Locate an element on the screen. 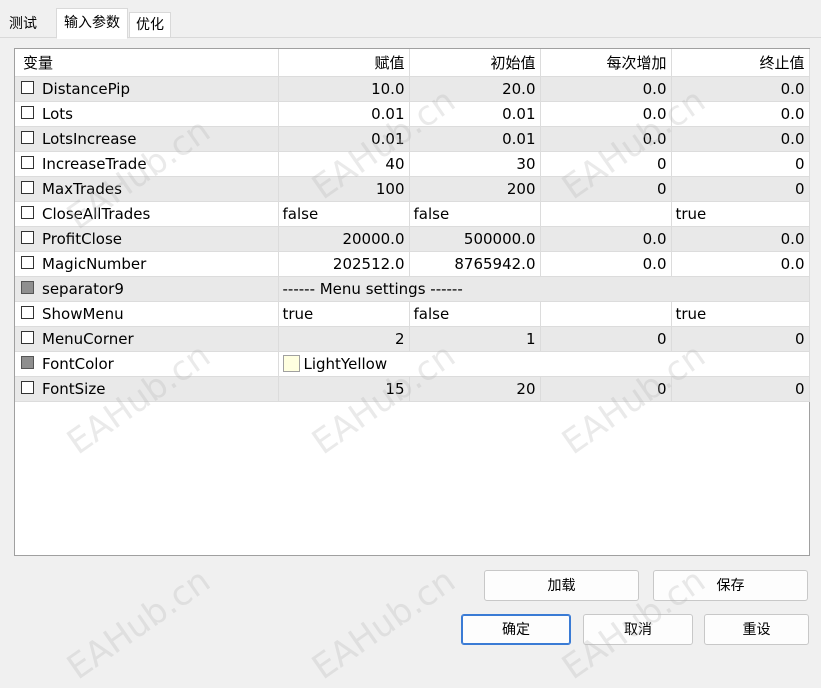 The image size is (821, 688). param-value: 2 is located at coordinates (344, 339).